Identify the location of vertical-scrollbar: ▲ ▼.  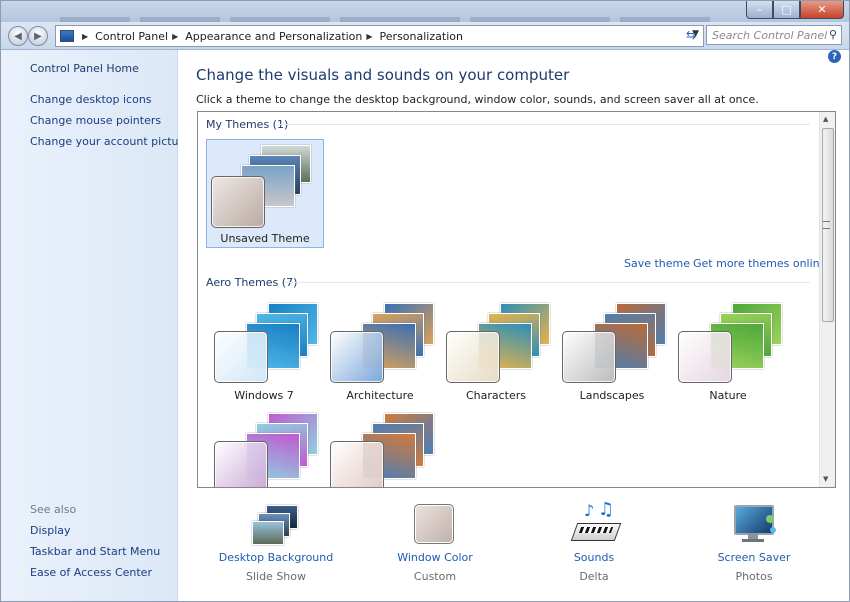
(827, 299).